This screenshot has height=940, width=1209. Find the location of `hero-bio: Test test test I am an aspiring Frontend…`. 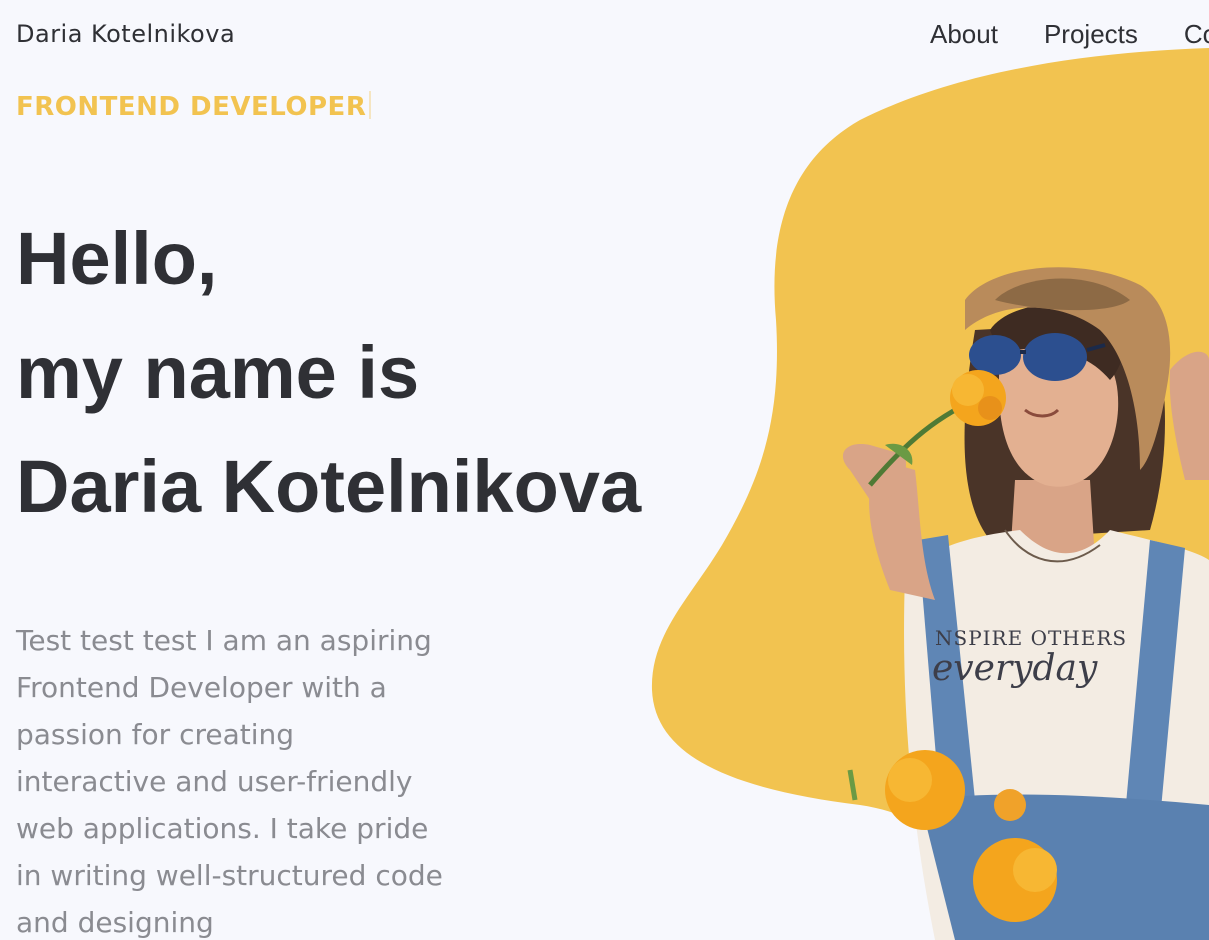

hero-bio: Test test test I am an aspiring Frontend… is located at coordinates (229, 781).